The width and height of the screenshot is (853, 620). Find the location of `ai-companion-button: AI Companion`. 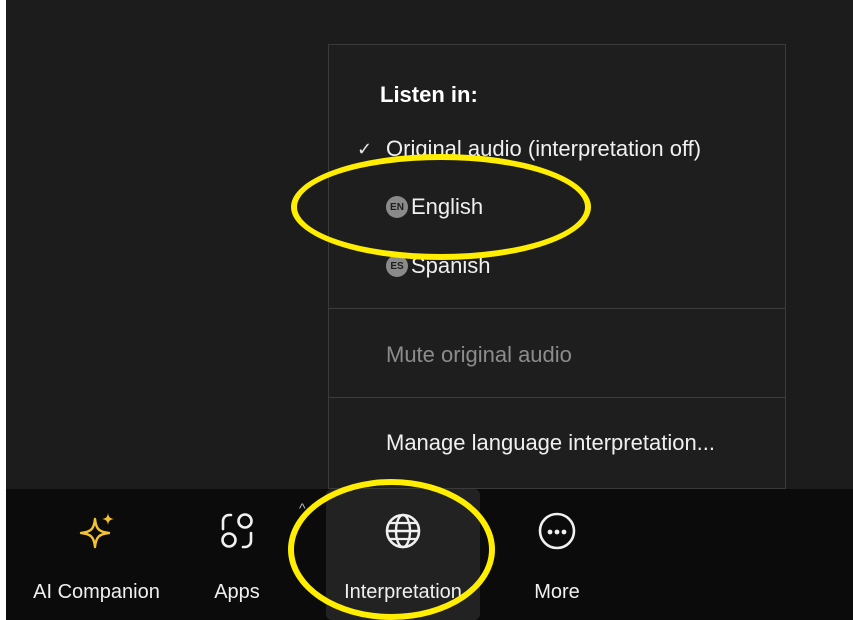

ai-companion-button: AI Companion is located at coordinates (96, 554).